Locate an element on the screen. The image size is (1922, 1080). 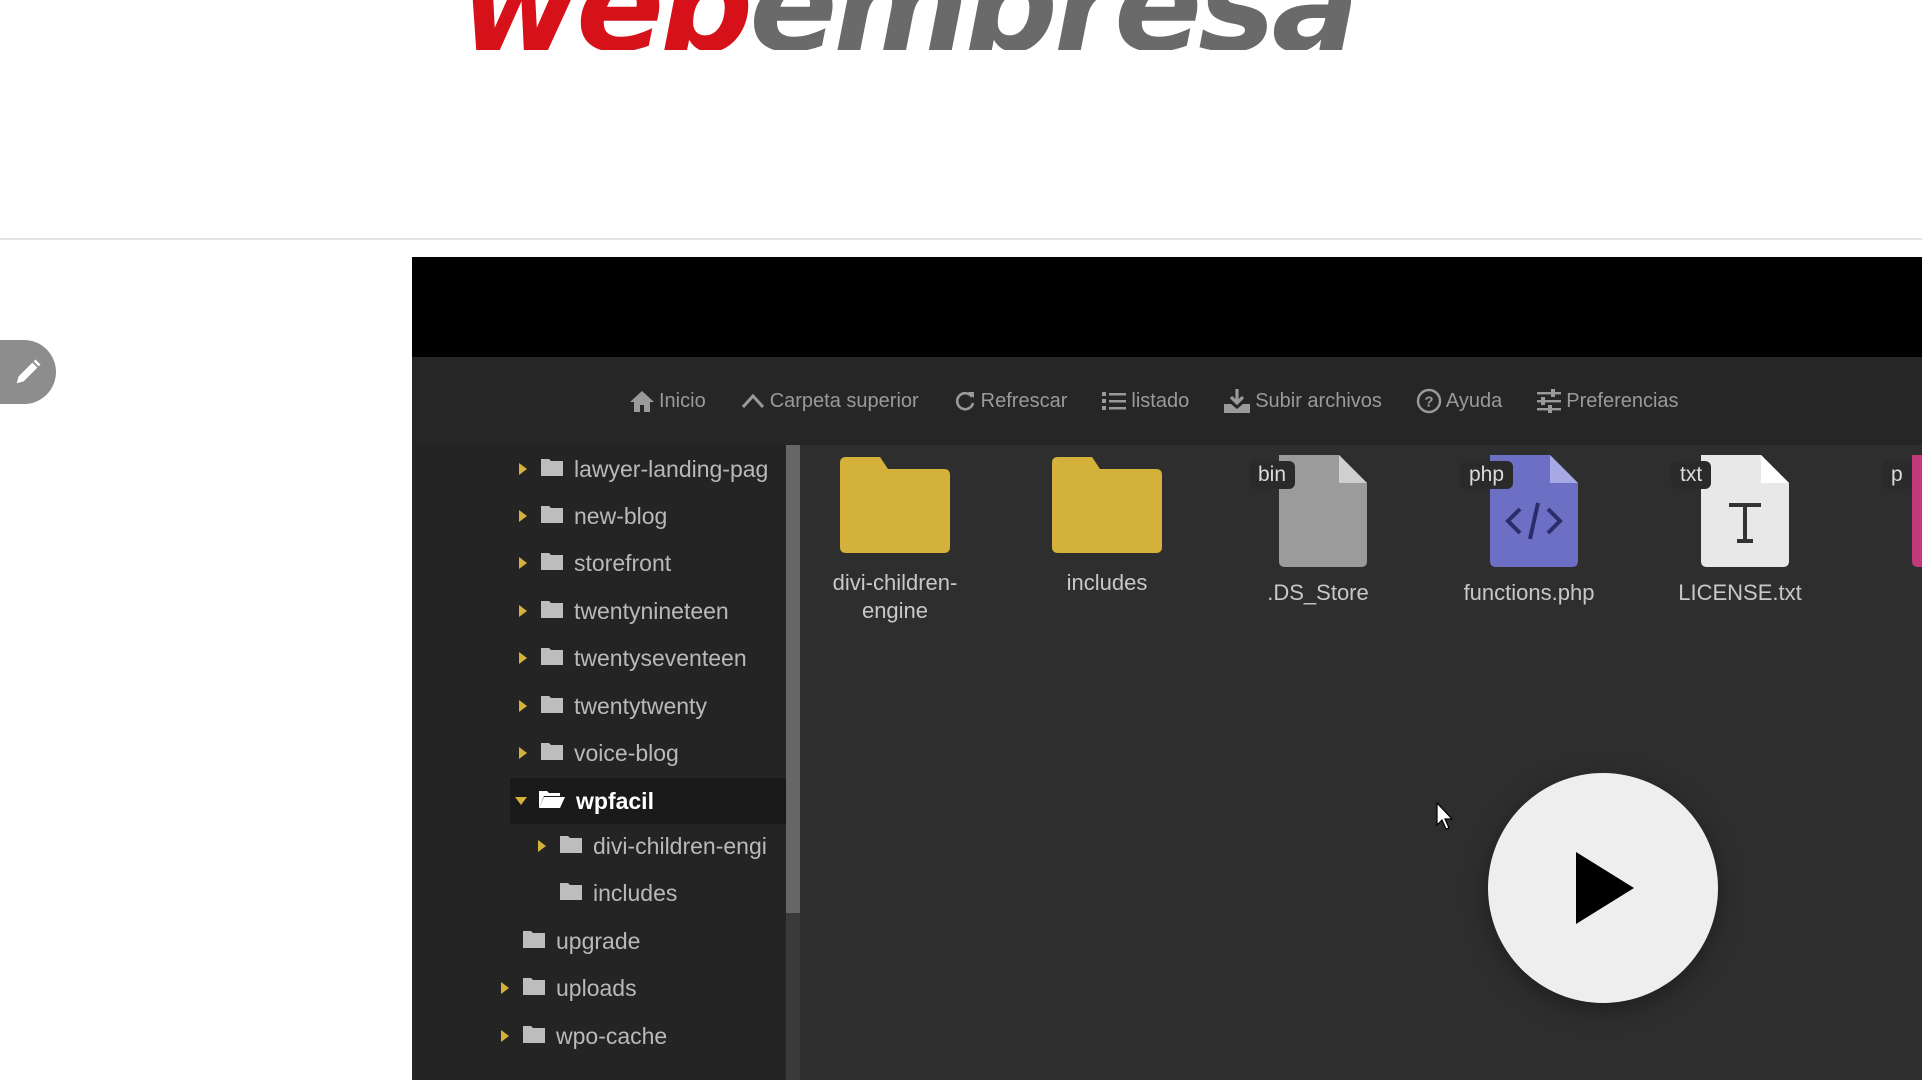
toolbar-home-button: Inicio is located at coordinates (667, 401).